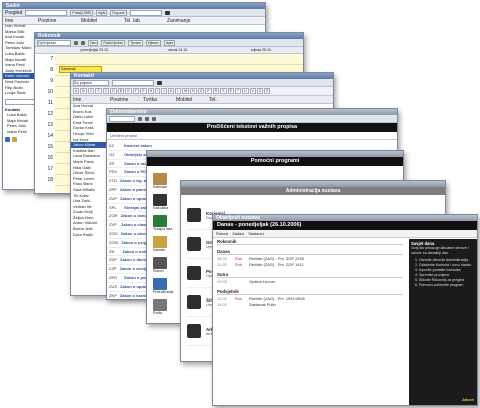 This screenshot has height=408, width=480. What do you see at coordinates (222, 233) in the screenshot?
I see `tab-rokovi: Rokovi` at bounding box center [222, 233].